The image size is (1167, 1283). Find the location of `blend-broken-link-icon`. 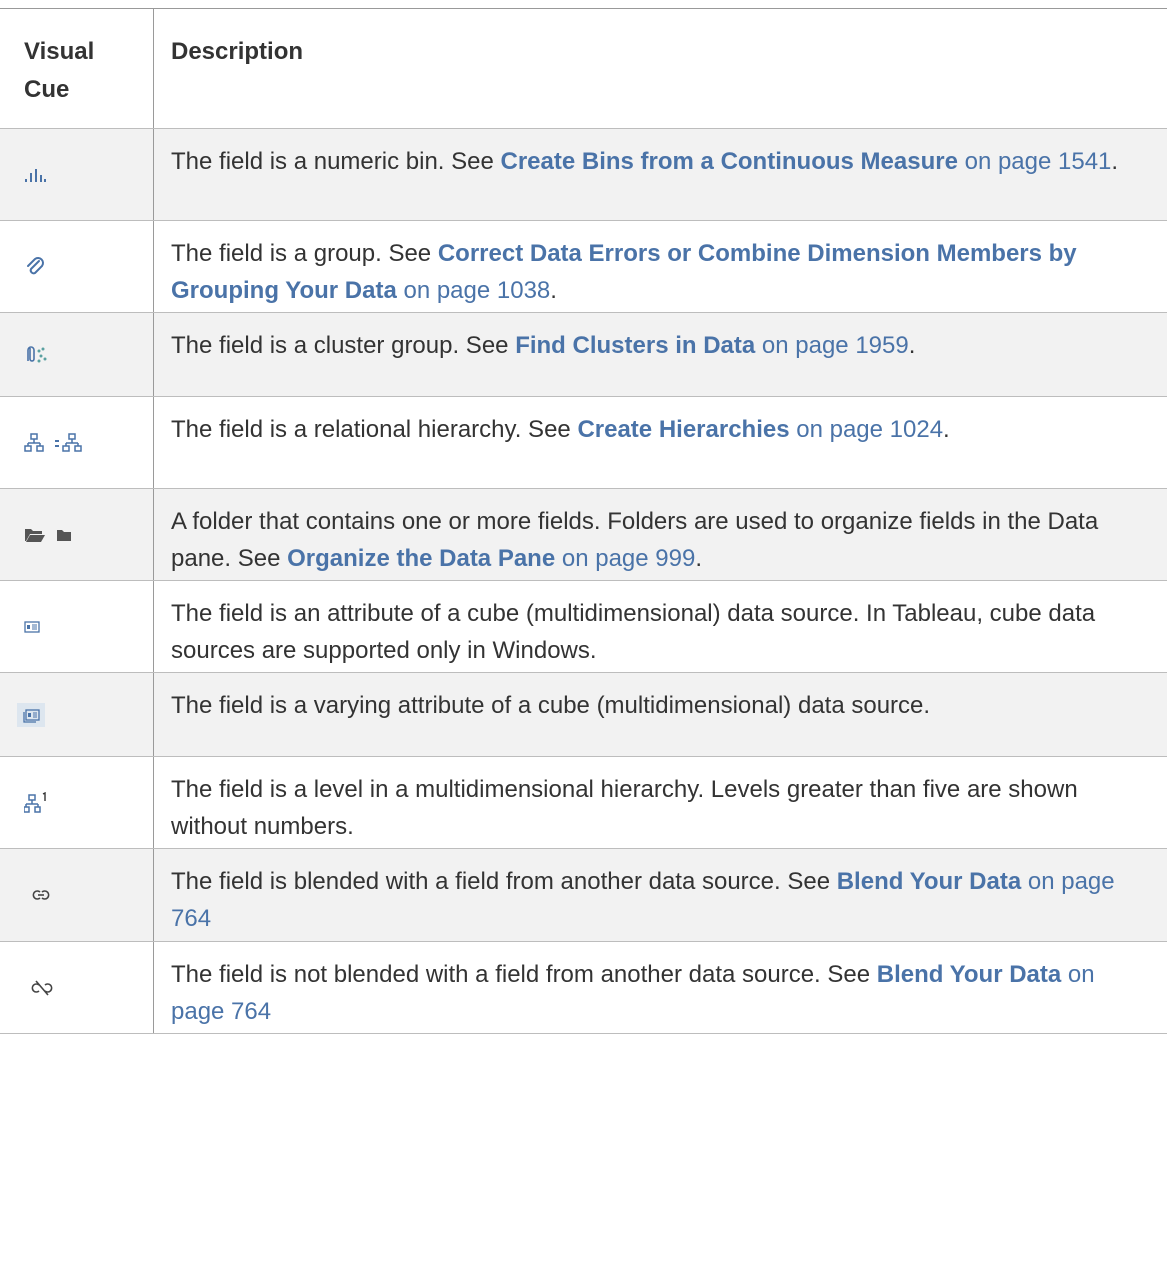

blend-broken-link-icon is located at coordinates (42, 987).